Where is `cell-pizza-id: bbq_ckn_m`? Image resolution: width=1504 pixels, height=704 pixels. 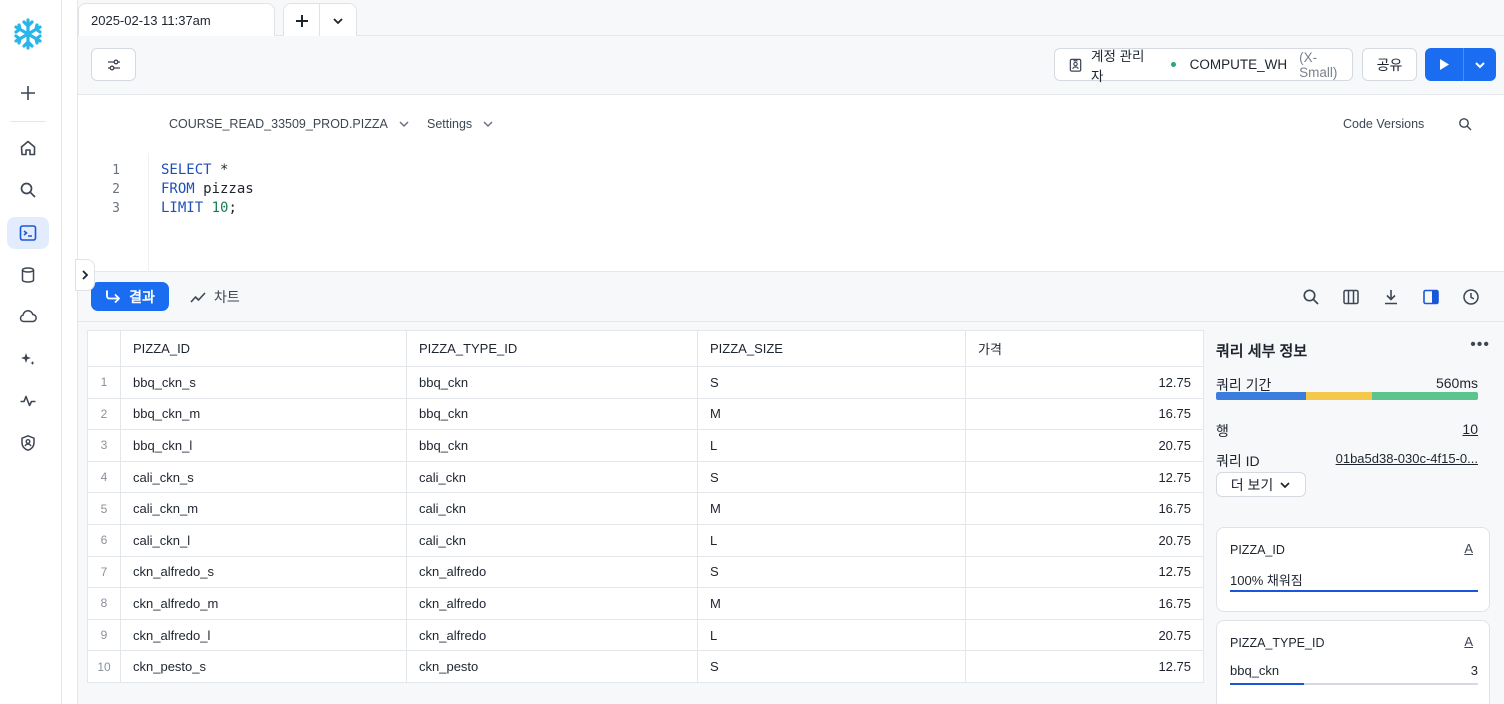 cell-pizza-id: bbq_ckn_m is located at coordinates (263, 414).